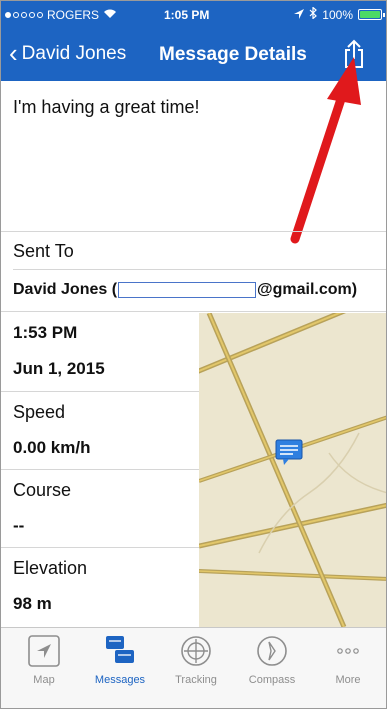 This screenshot has height=709, width=387. I want to click on tracking-icon, so click(196, 651).